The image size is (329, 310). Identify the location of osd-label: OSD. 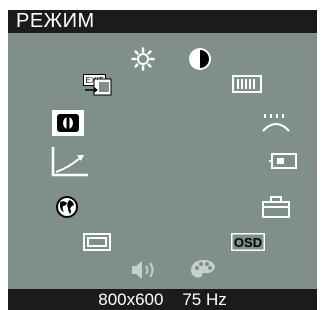
(248, 242).